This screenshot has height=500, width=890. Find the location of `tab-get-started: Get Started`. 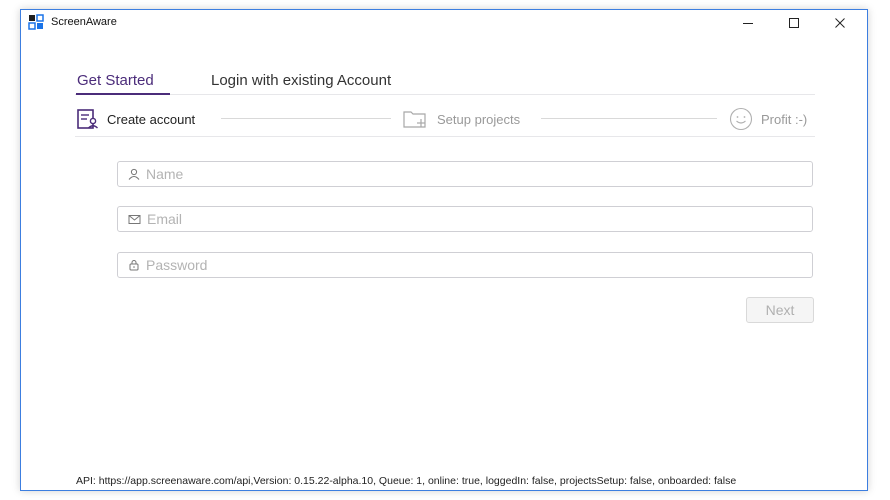

tab-get-started: Get Started is located at coordinates (123, 83).